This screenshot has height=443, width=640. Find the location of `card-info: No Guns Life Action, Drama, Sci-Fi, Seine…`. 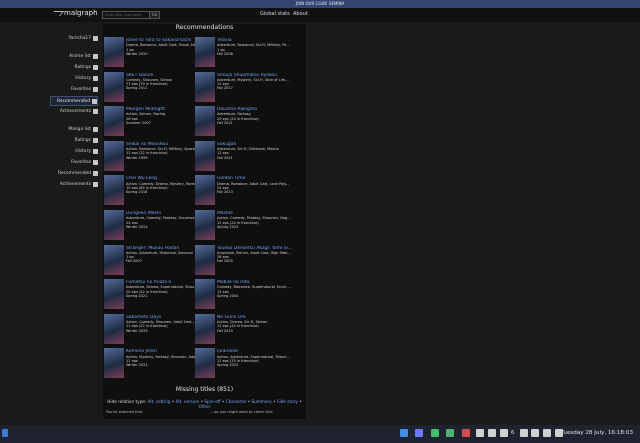

card-info: No Guns Life Action, Drama, Sci-Fi, Seine… is located at coordinates (256, 330).